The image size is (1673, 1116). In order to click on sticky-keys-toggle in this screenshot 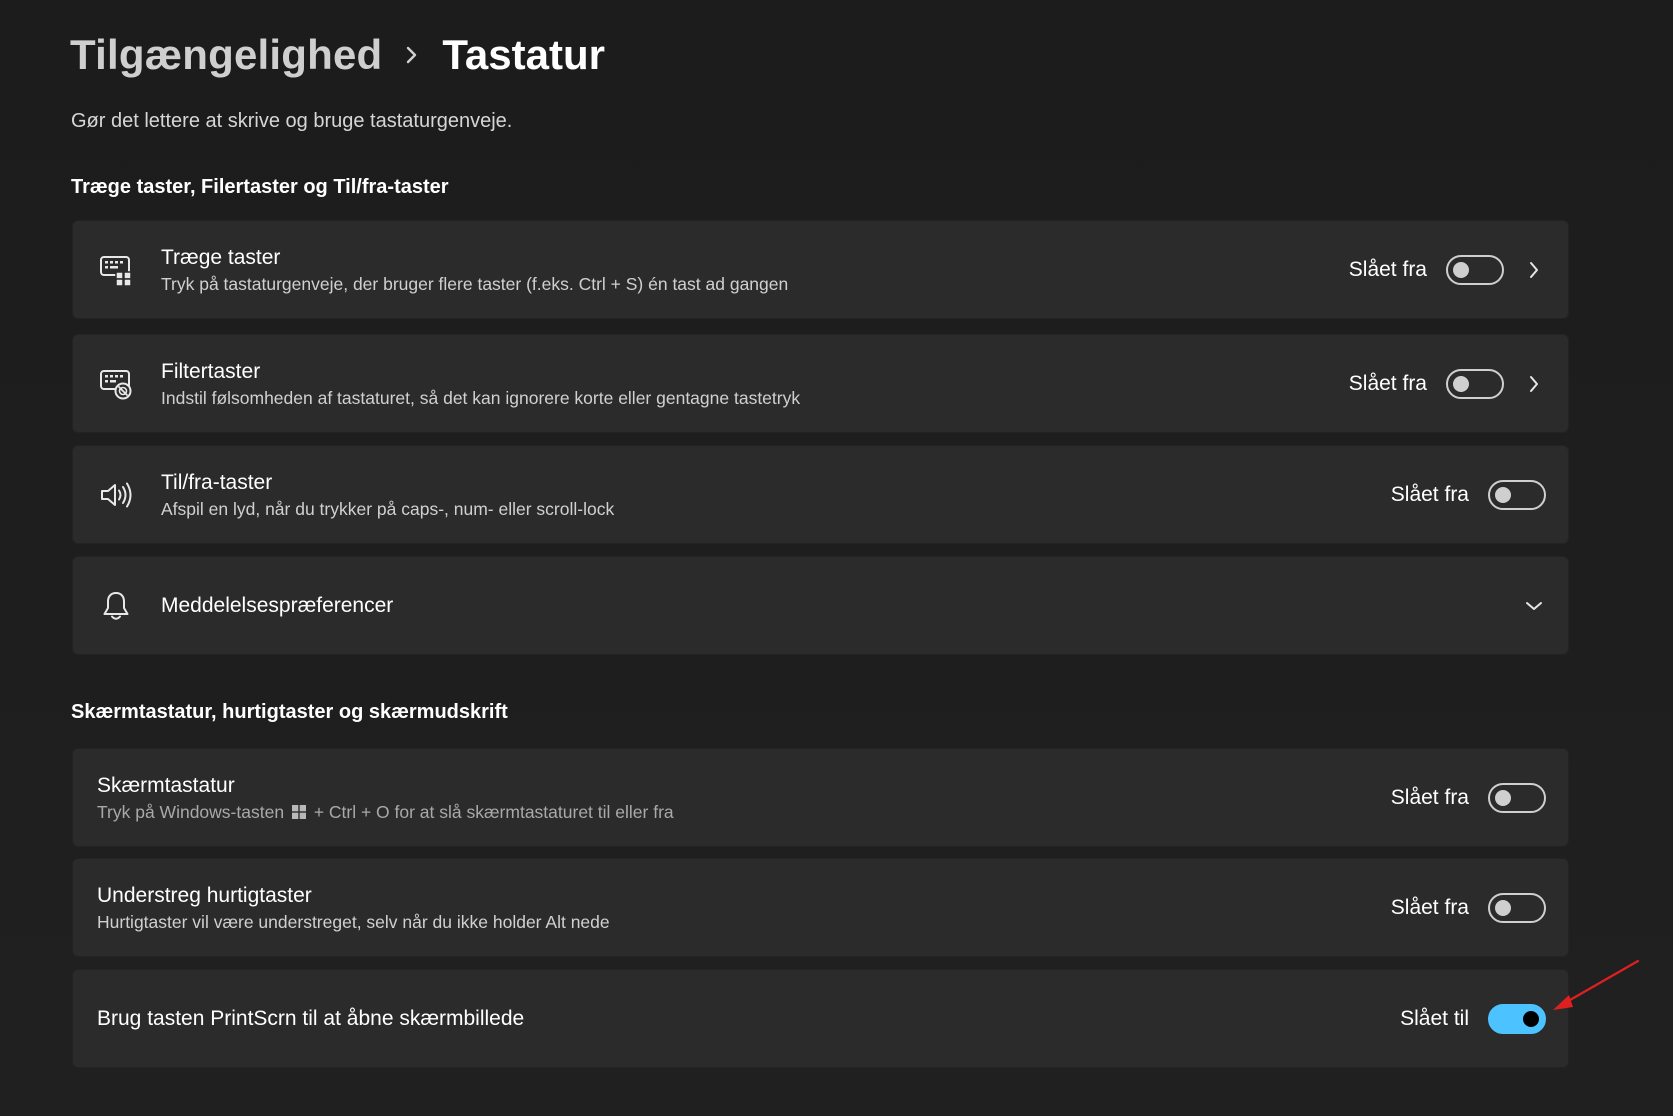, I will do `click(1475, 269)`.